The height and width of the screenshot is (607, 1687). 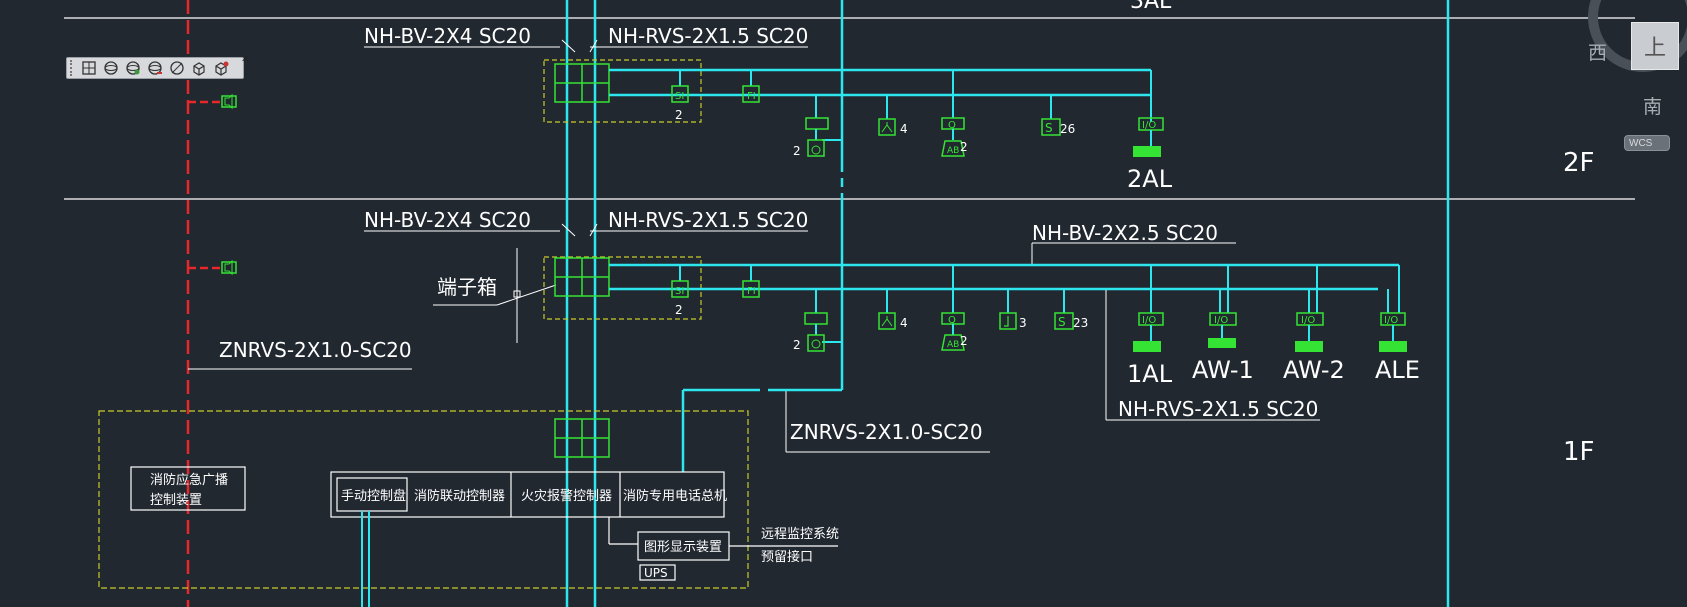 I want to click on leader-1f-a, so click(x=568, y=230).